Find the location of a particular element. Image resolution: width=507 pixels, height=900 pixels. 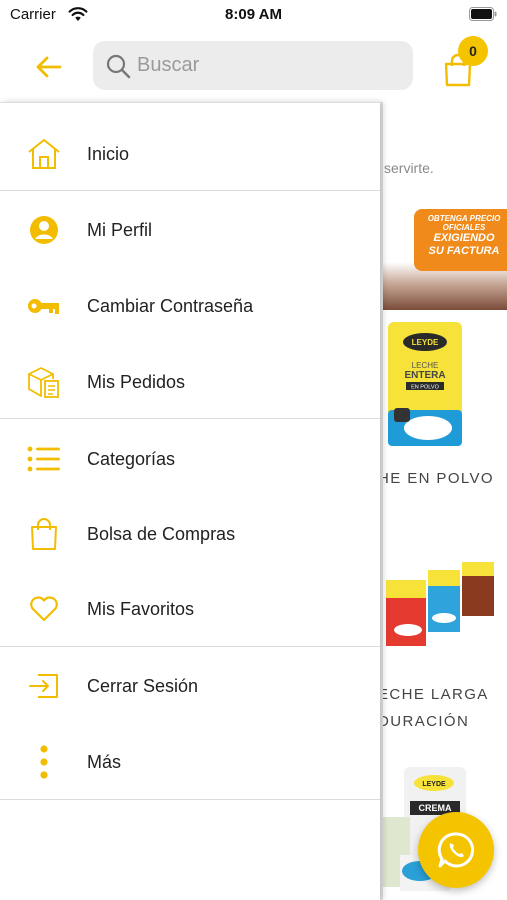

menu-label-mi-perfil: Mi Perfil is located at coordinates (120, 229).